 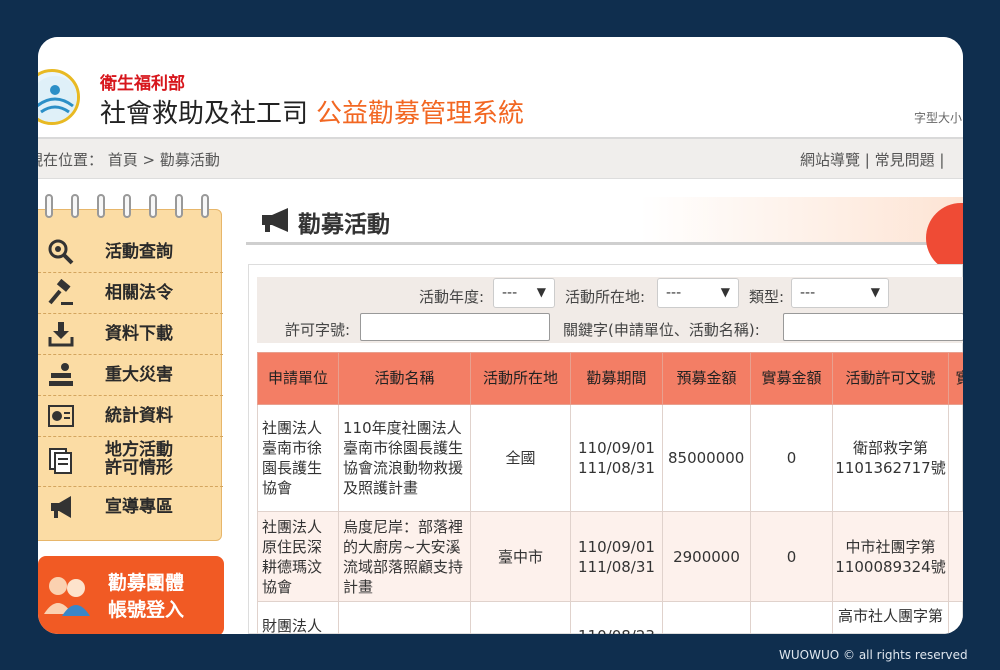 I want to click on gavel-icon, so click(x=61, y=292).